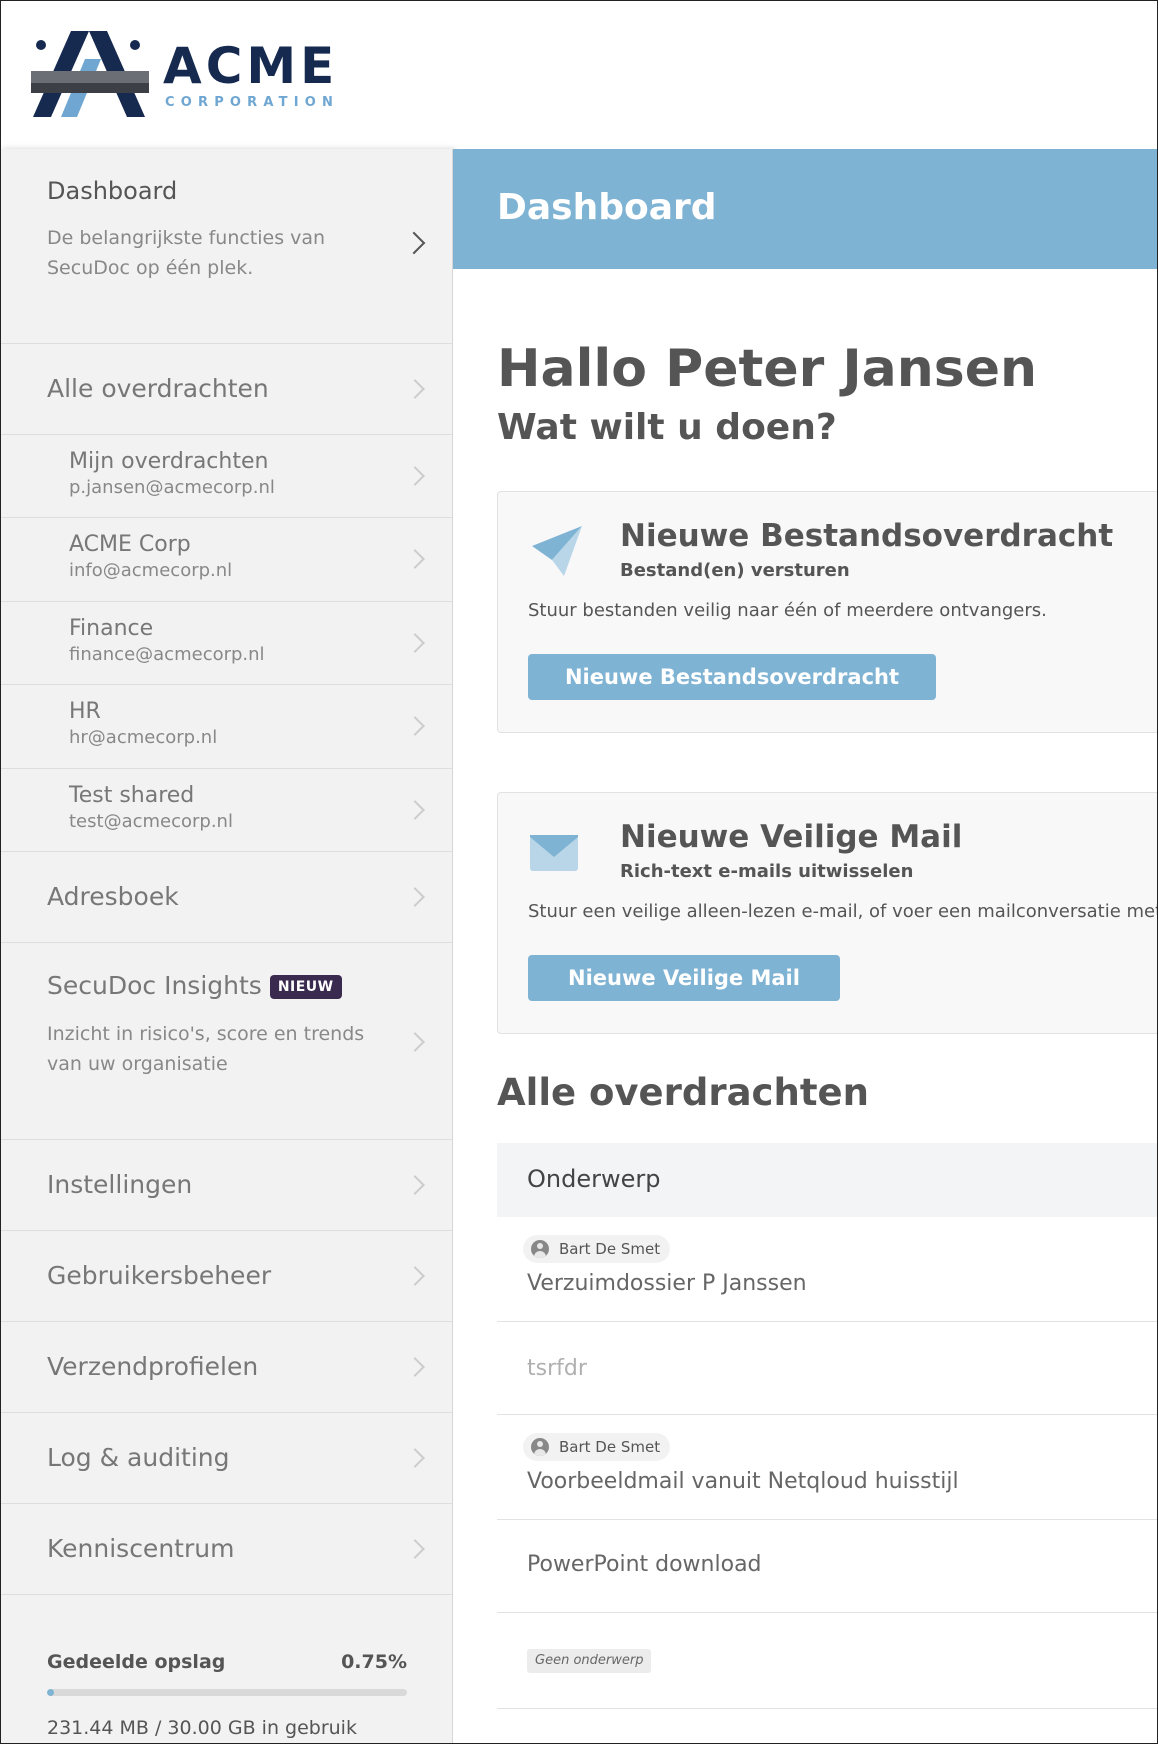 This screenshot has height=1744, width=1158. Describe the element at coordinates (138, 1457) in the screenshot. I see `sidebar-item-label: Log & auditing` at that location.